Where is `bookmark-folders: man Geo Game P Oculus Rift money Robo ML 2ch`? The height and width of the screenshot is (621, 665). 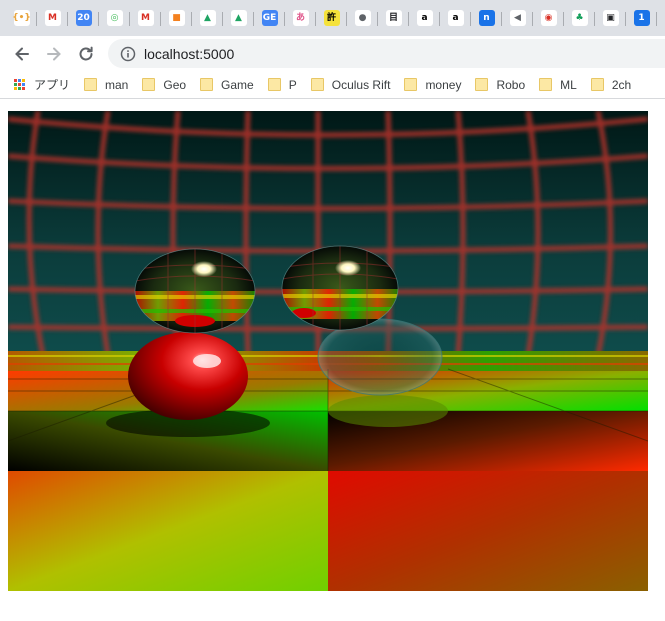
bookmark-folders: man Geo Game P Oculus Rift money Robo ML 2ch is located at coordinates (358, 85).